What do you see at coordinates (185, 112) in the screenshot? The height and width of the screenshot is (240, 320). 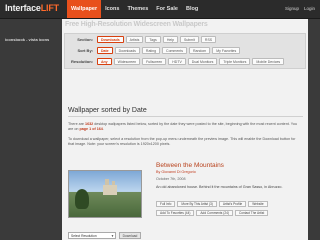 I see `section-heading: Wallpaper sorted by Date` at bounding box center [185, 112].